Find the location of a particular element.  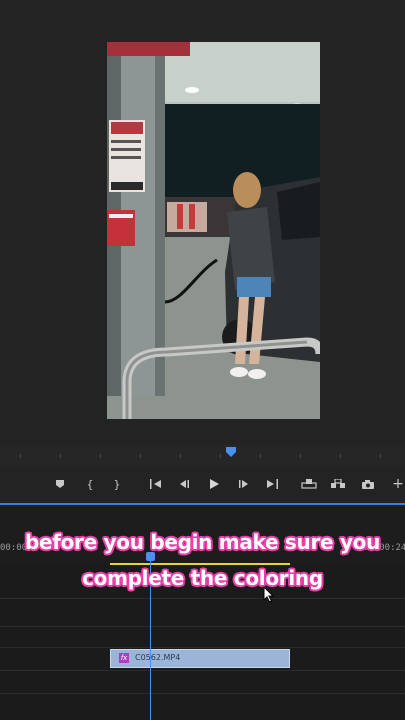

plus-icon: + is located at coordinates (398, 484).